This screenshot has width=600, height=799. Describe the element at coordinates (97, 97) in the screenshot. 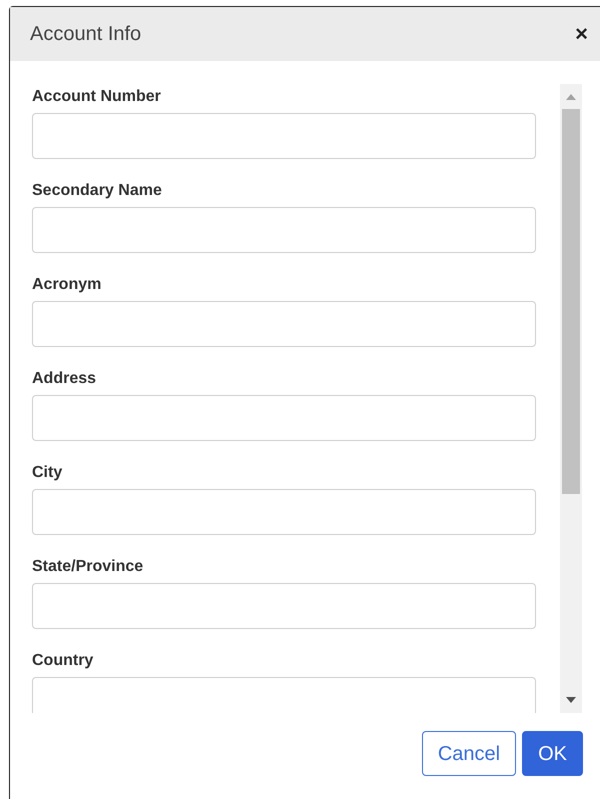

I see `field-label: Account Number` at that location.